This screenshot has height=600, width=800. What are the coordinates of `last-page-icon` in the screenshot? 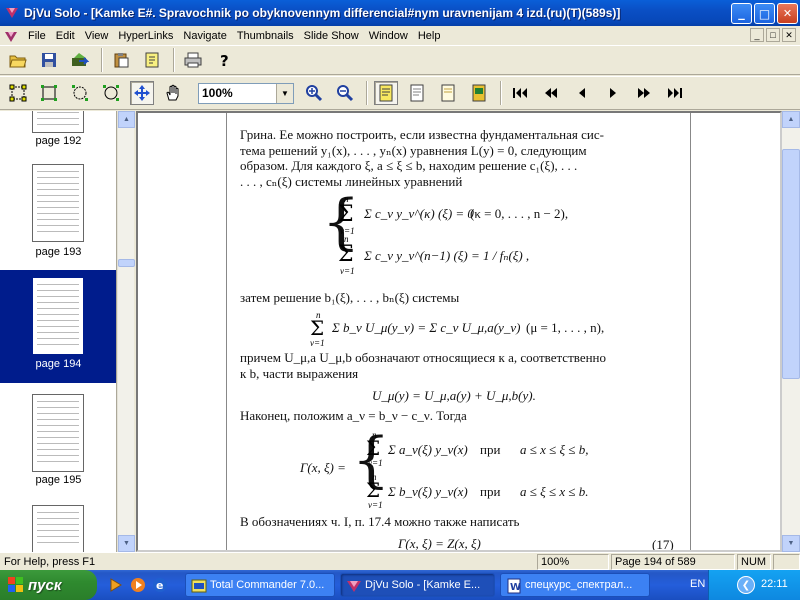 It's located at (675, 93).